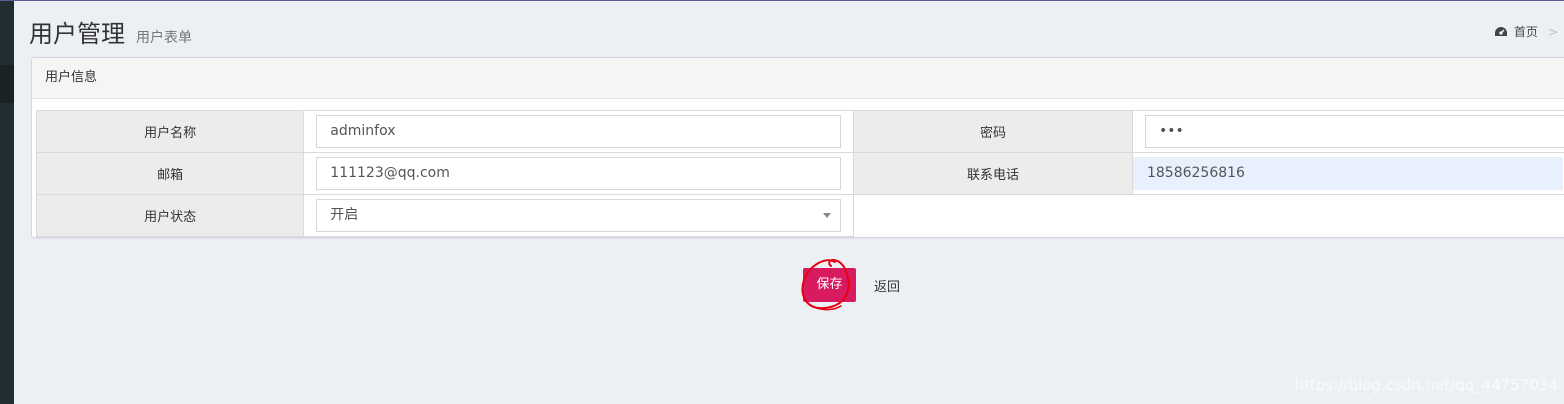 The width and height of the screenshot is (1564, 404). I want to click on phone-input: 18586256816, so click(1347, 173).